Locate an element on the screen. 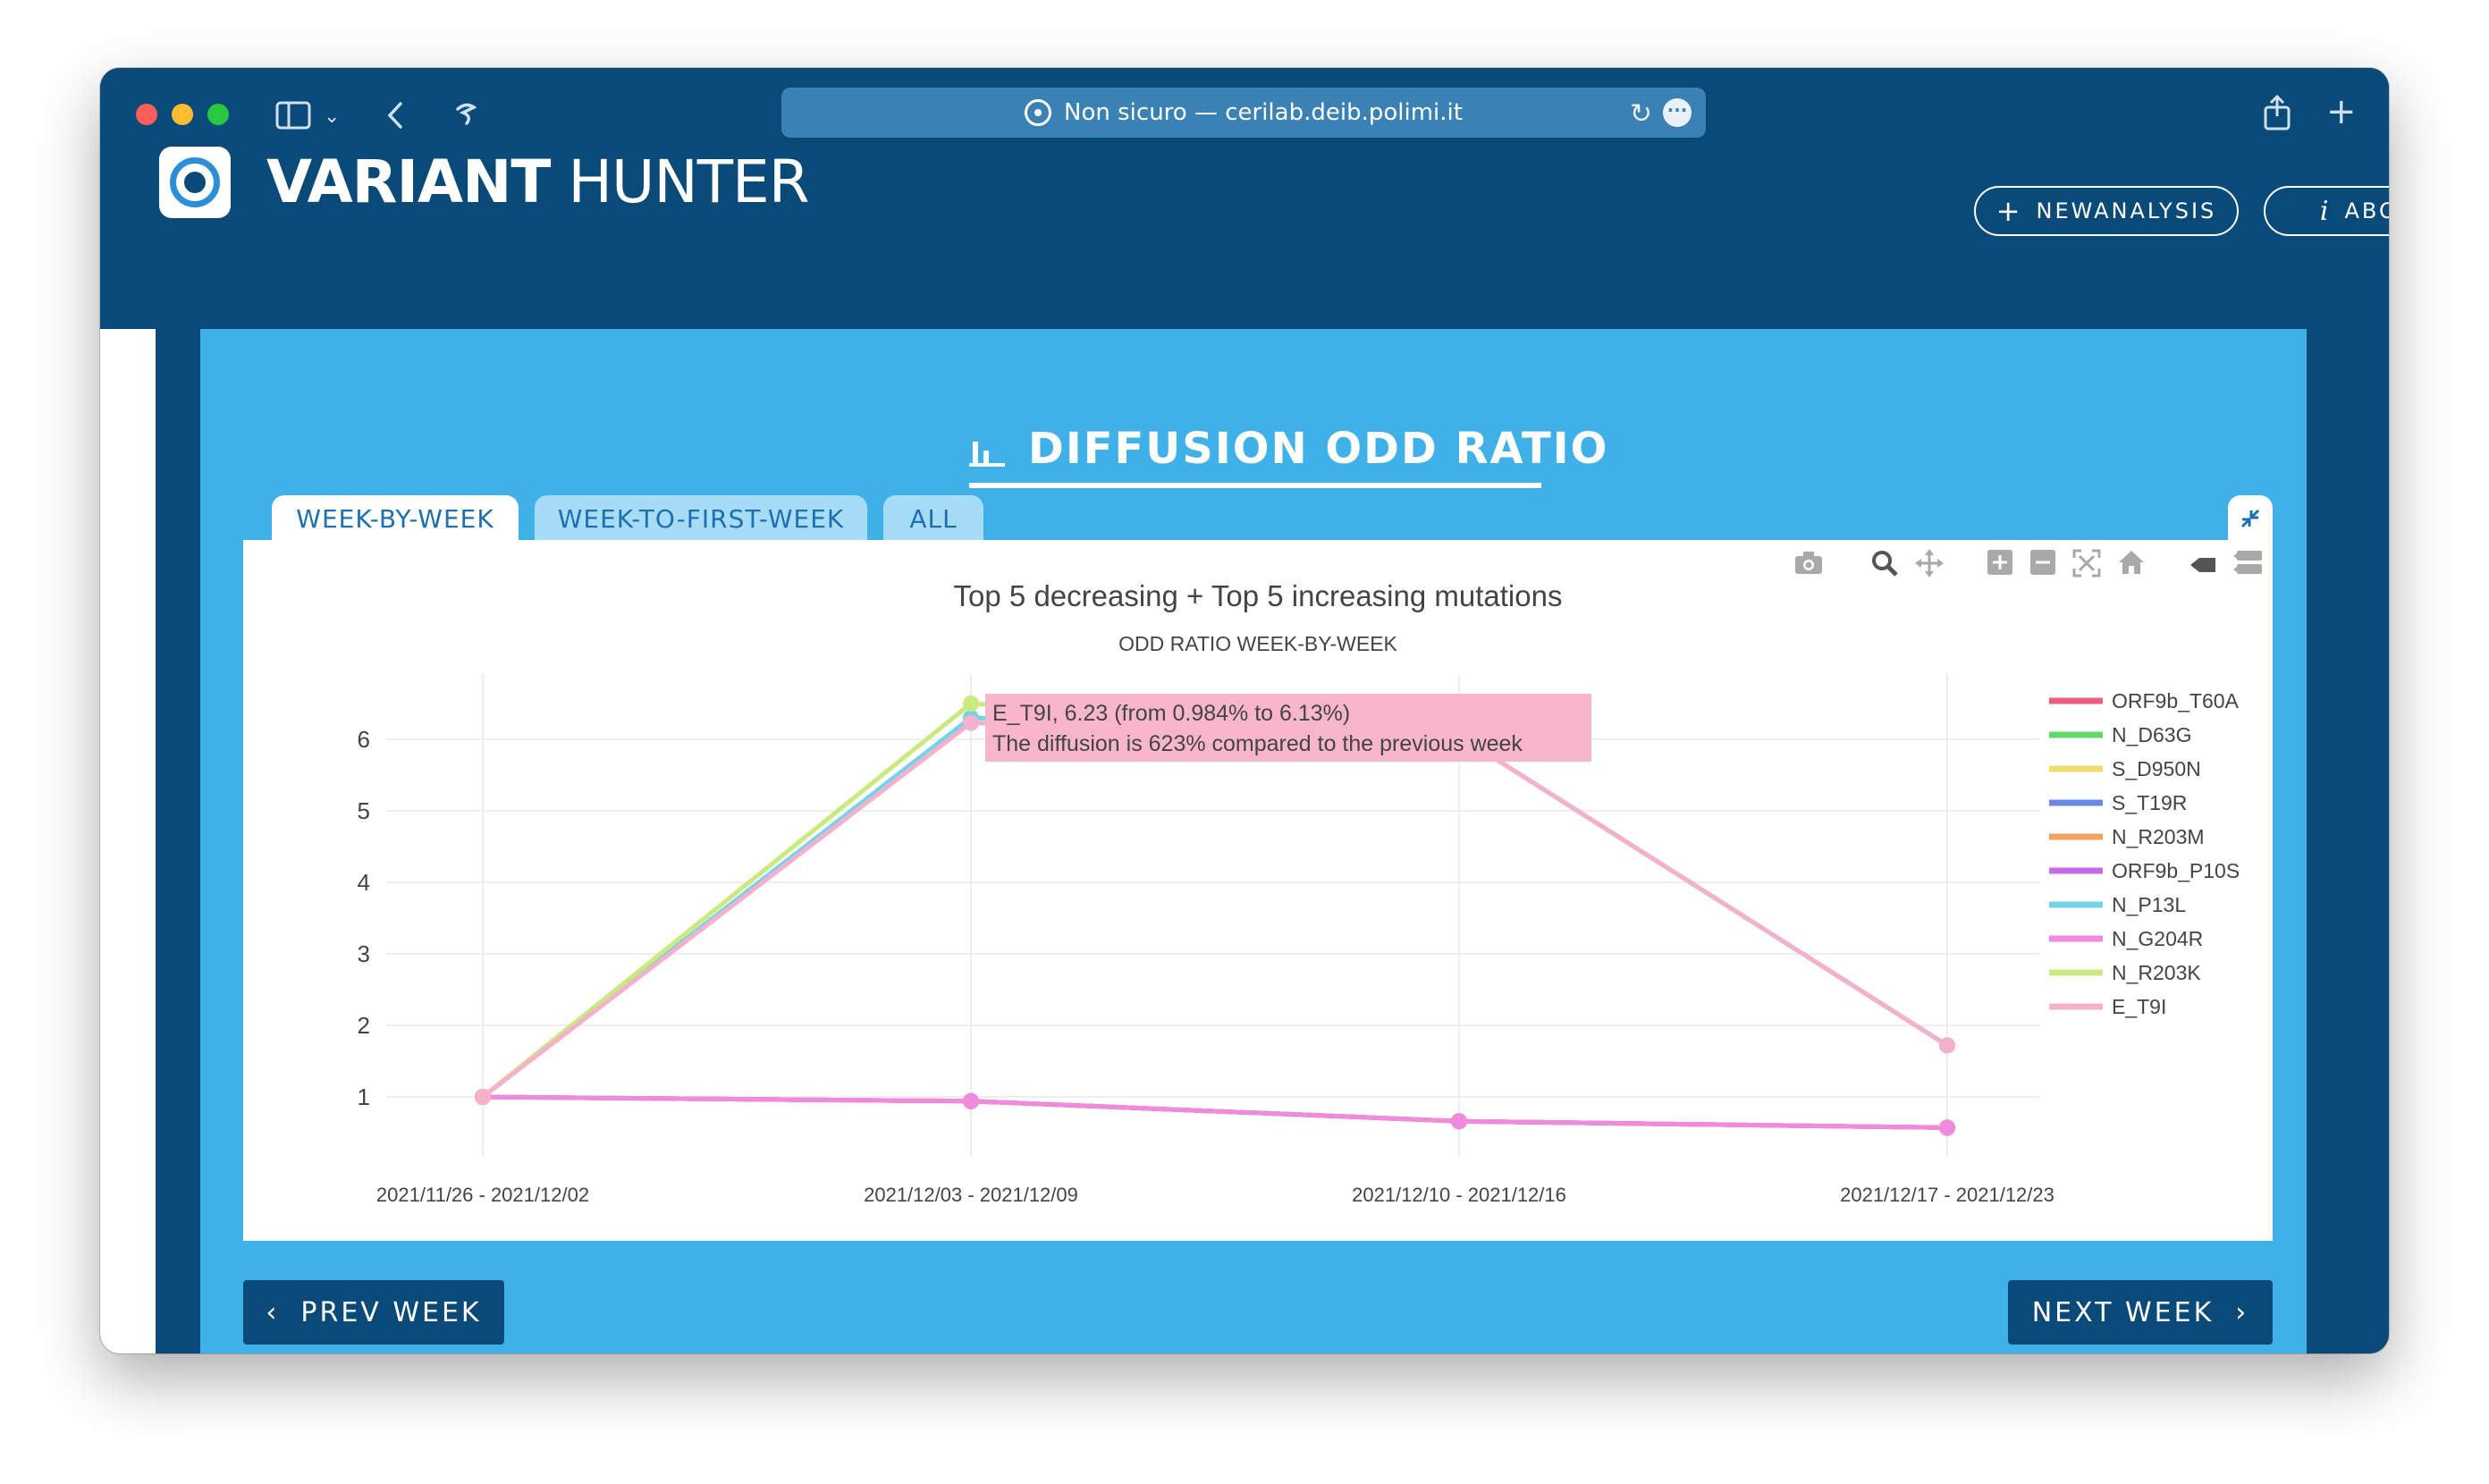 This screenshot has width=2489, height=1484. legend-item: ORF9b_T60A is located at coordinates (2144, 700).